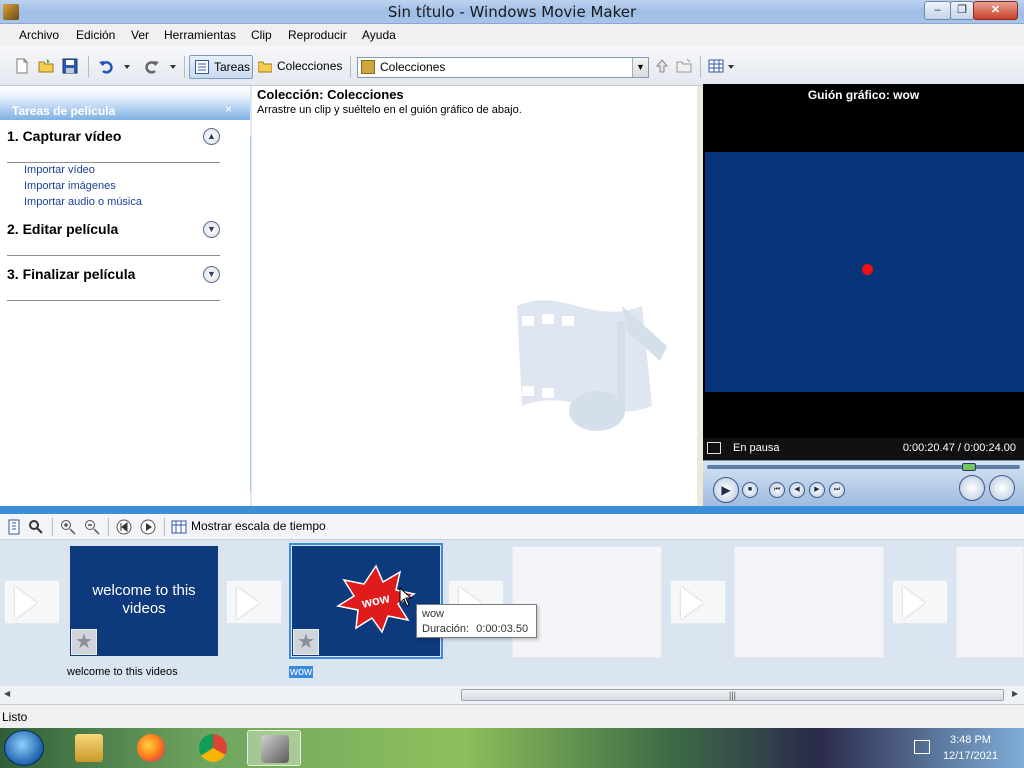  Describe the element at coordinates (92, 527) in the screenshot. I see `zoom-out-icon` at that location.